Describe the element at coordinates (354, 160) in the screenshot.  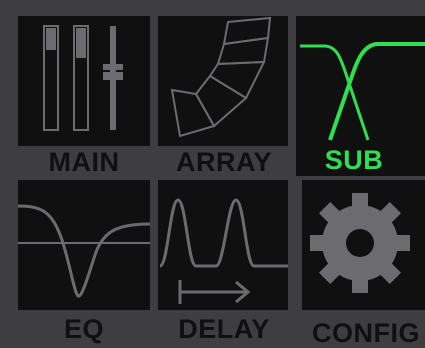
I see `sub-label: SUB` at that location.